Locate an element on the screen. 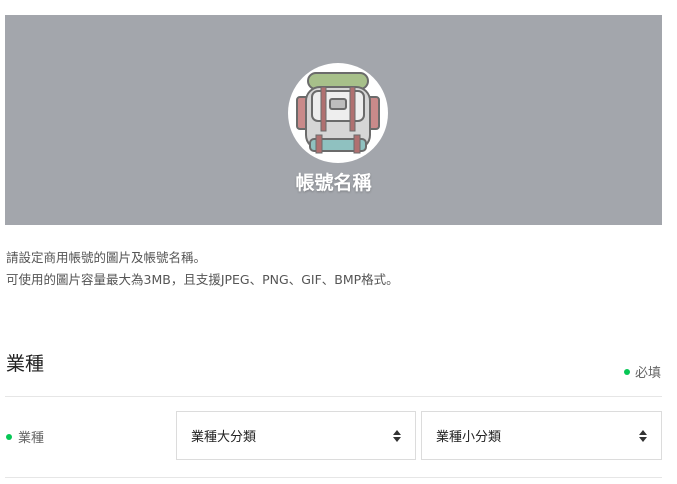 This screenshot has width=677, height=484. profile-image-button is located at coordinates (338, 113).